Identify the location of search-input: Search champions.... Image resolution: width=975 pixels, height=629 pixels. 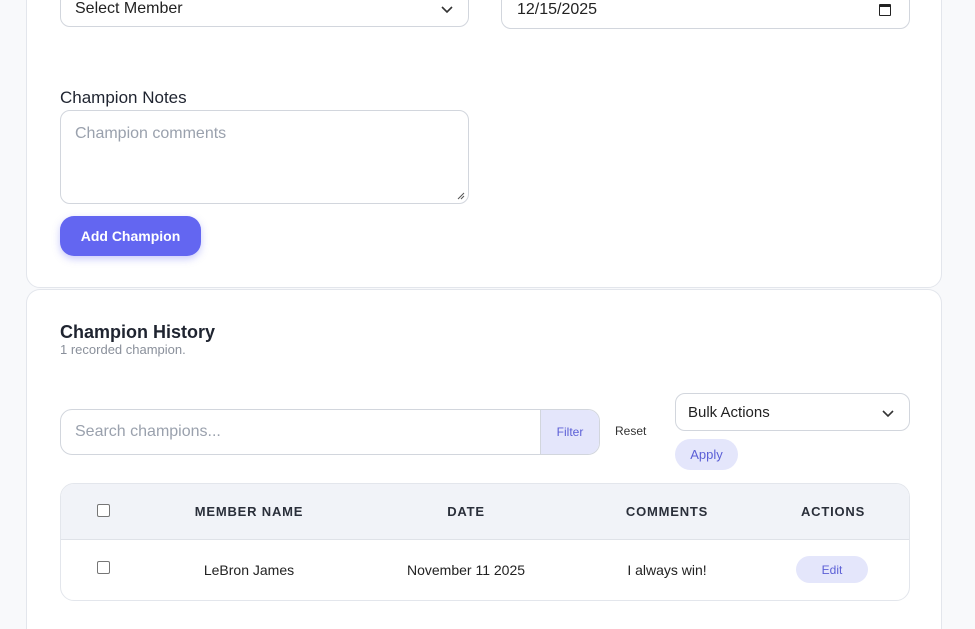
(300, 432).